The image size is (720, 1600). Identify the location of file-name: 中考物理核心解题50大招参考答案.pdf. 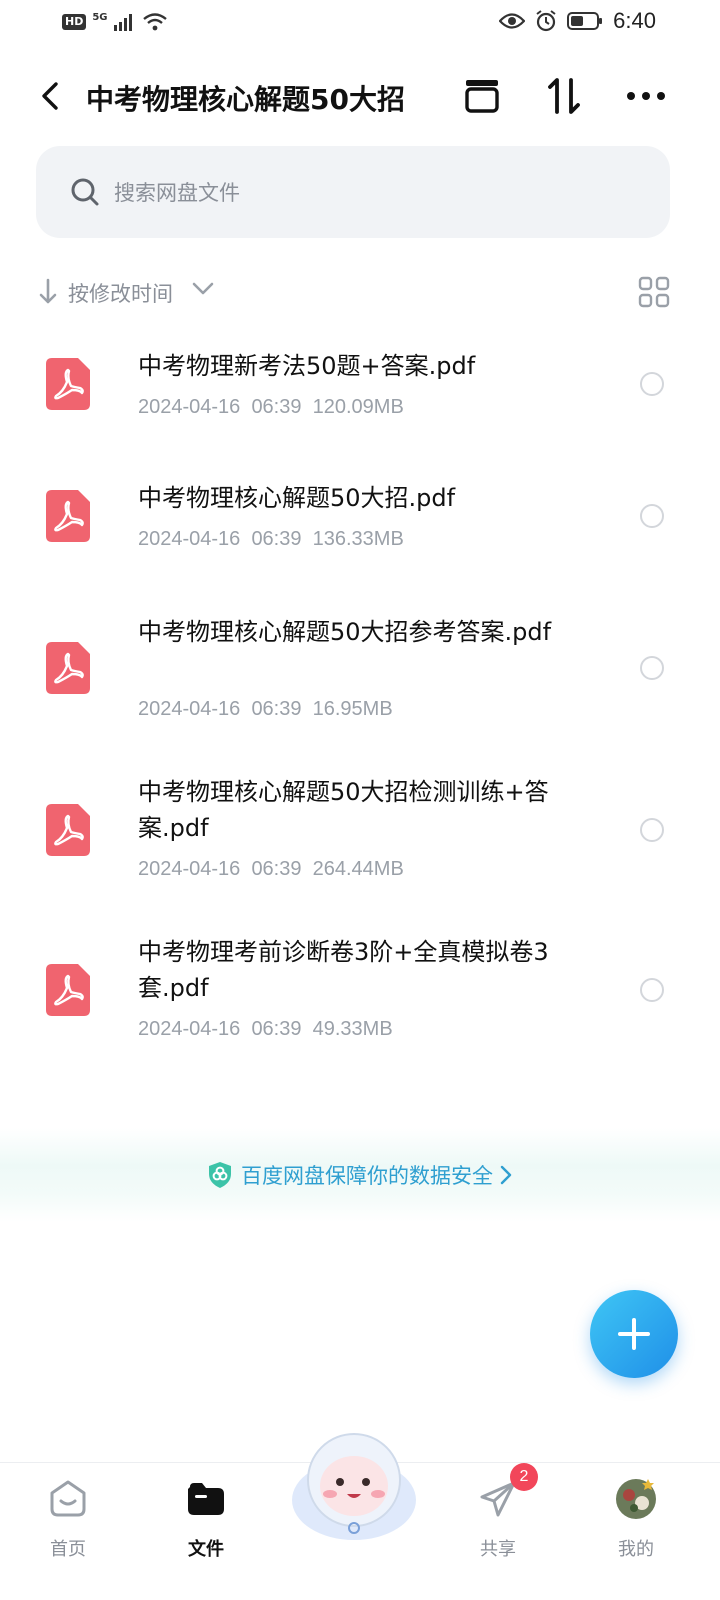
(345, 632).